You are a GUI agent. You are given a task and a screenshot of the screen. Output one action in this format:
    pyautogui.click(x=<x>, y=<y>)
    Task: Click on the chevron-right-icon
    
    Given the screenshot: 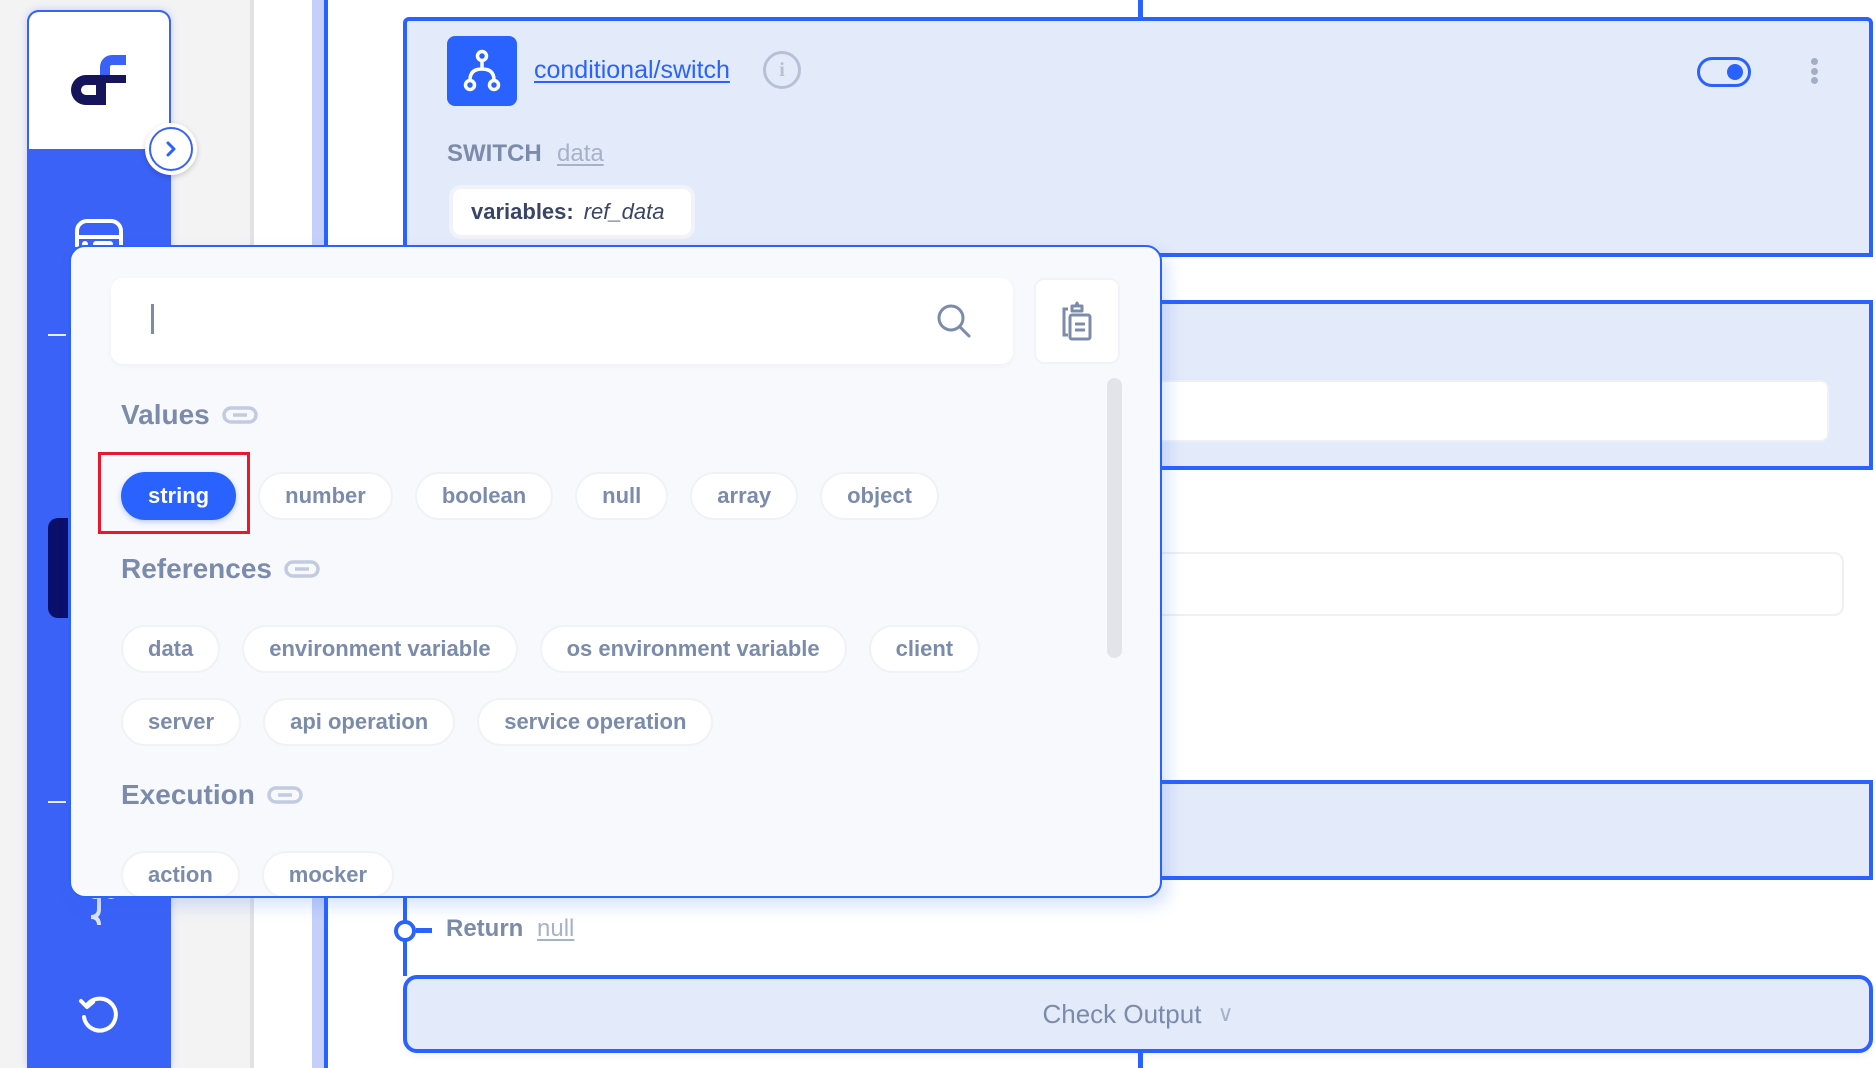 What is the action you would take?
    pyautogui.click(x=171, y=149)
    